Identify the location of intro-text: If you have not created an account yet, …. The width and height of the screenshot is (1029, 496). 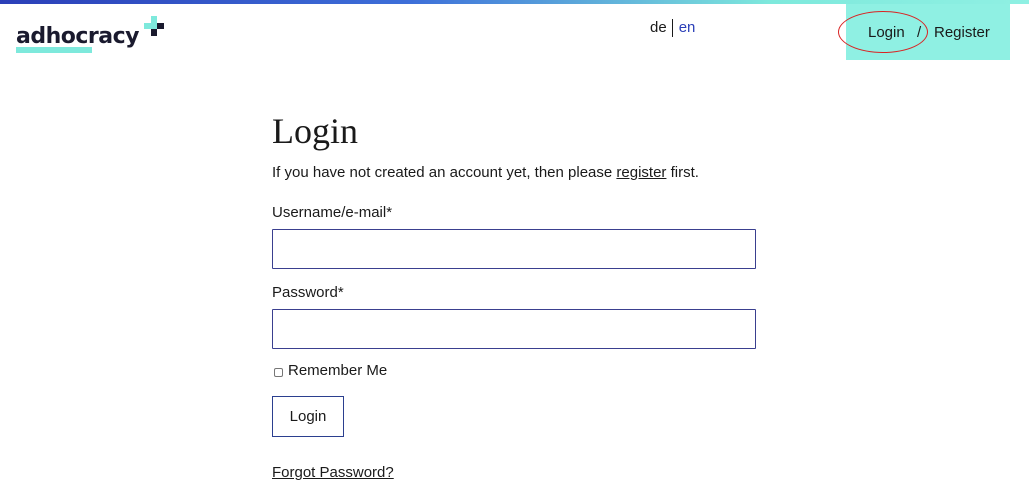
(514, 173).